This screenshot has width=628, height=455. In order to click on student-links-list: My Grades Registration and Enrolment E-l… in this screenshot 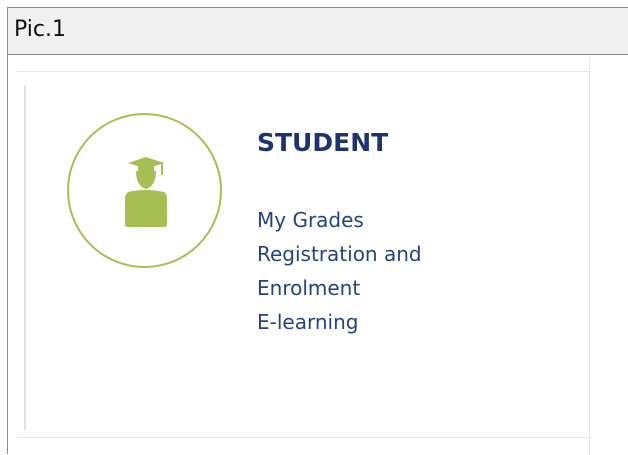, I will do `click(407, 271)`.